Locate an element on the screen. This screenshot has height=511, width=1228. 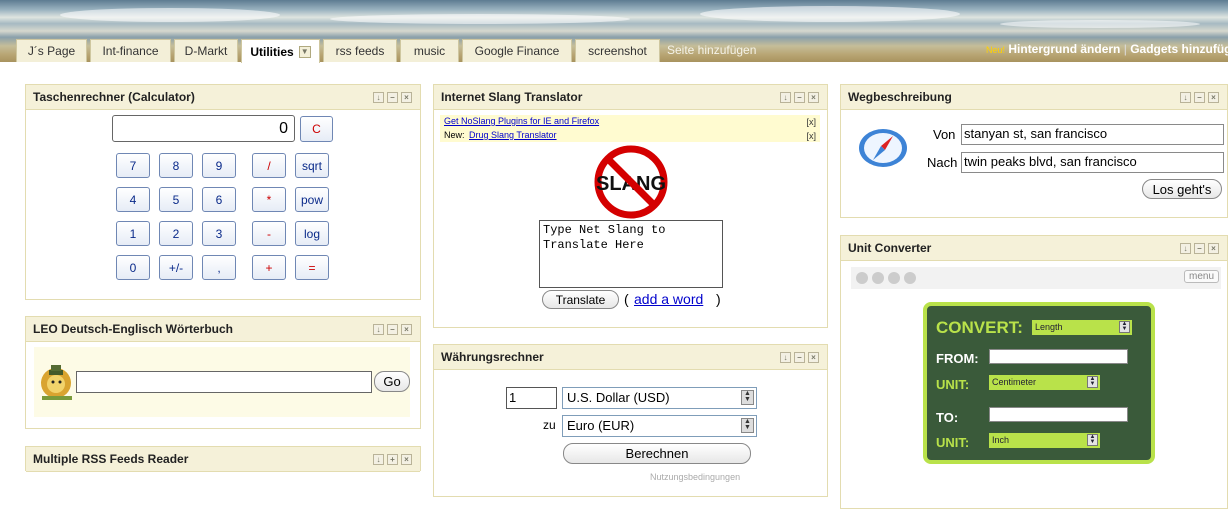
calc-key: * is located at coordinates (269, 199).